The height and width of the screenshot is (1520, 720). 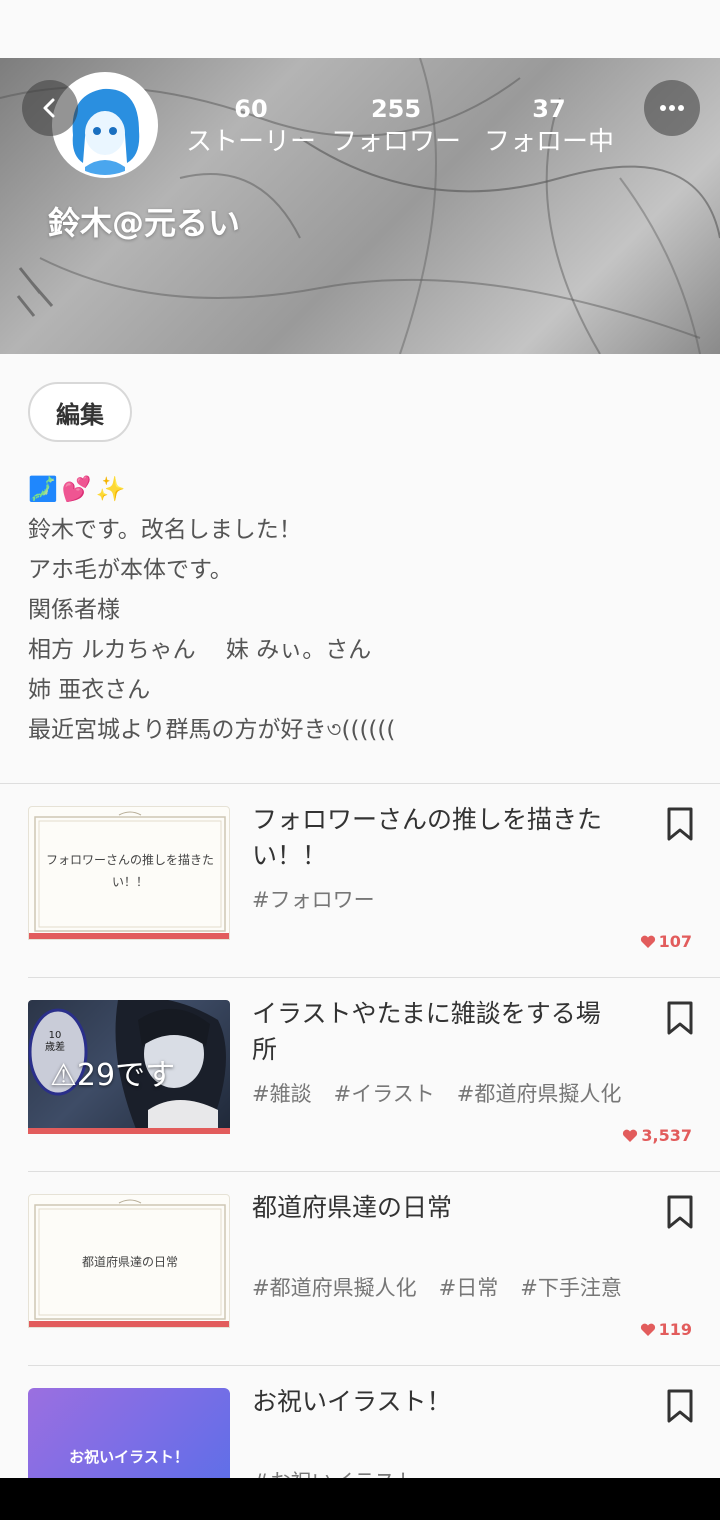 I want to click on story-item: 都道府県達の日常 都道府県達の日常 #都道府県擬人化 #日常 #下手注意 119, so click(x=374, y=1269).